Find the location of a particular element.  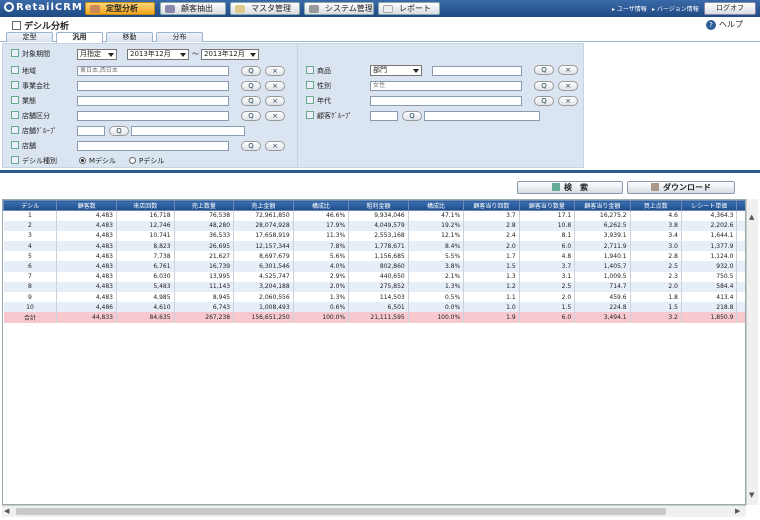

subtab-fixed: 定型 is located at coordinates (29, 37).